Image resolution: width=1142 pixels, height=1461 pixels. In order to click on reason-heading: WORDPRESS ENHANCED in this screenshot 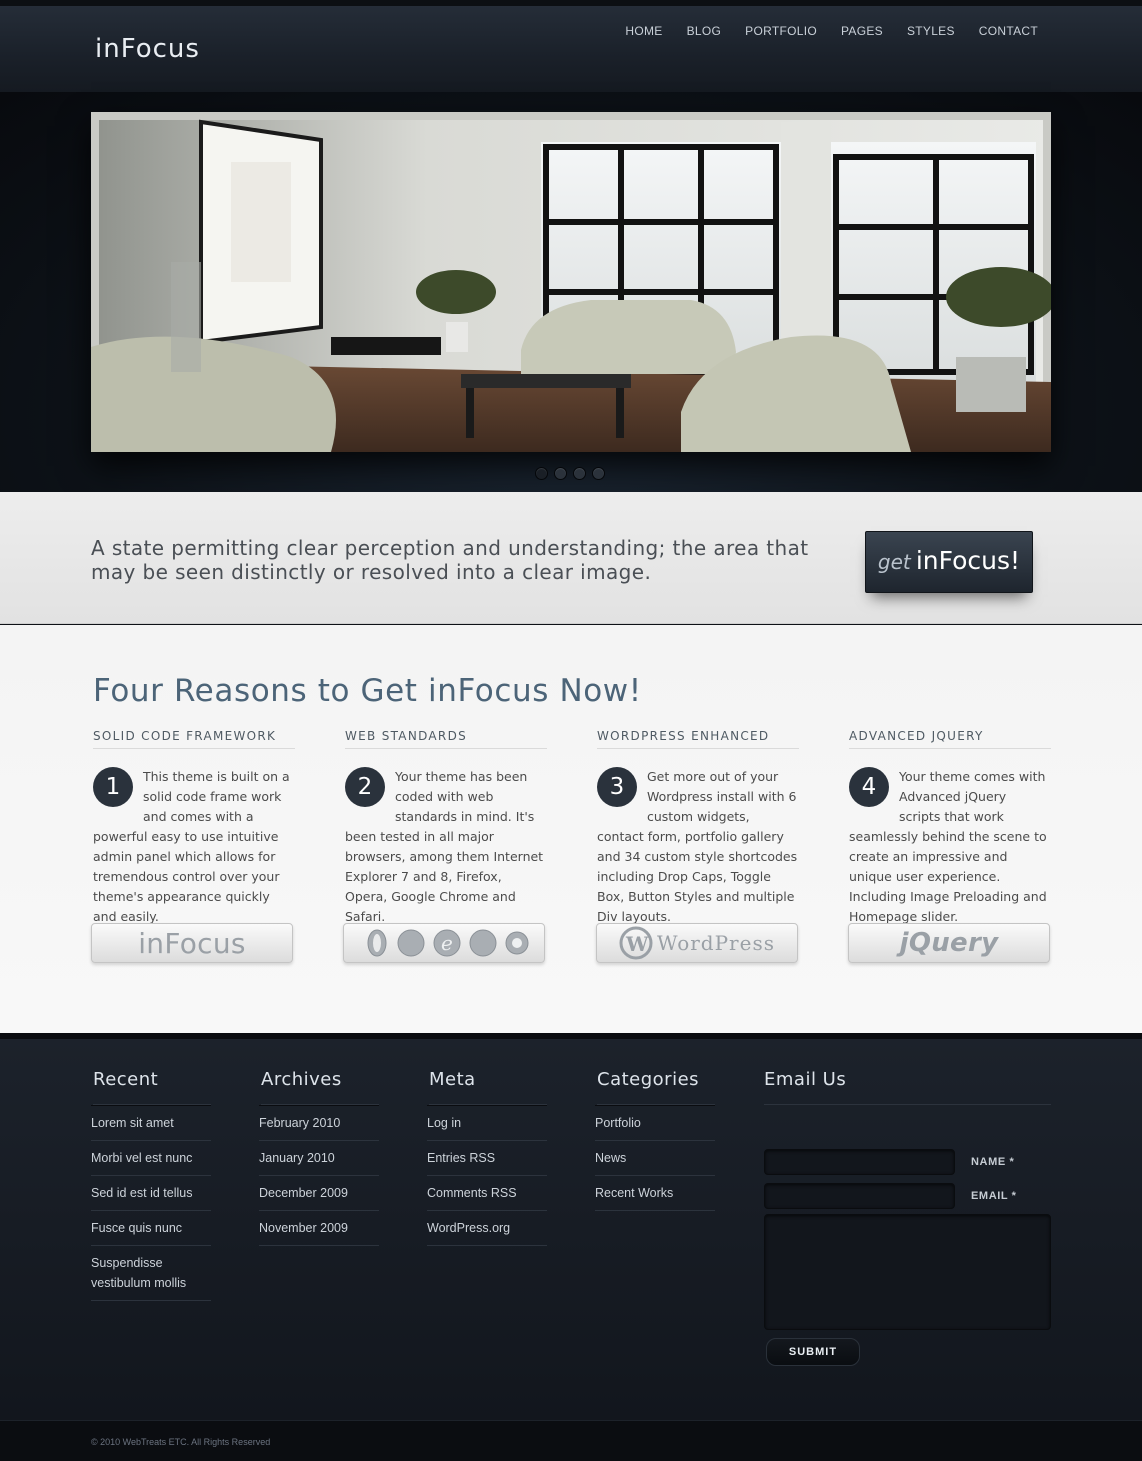, I will do `click(698, 739)`.